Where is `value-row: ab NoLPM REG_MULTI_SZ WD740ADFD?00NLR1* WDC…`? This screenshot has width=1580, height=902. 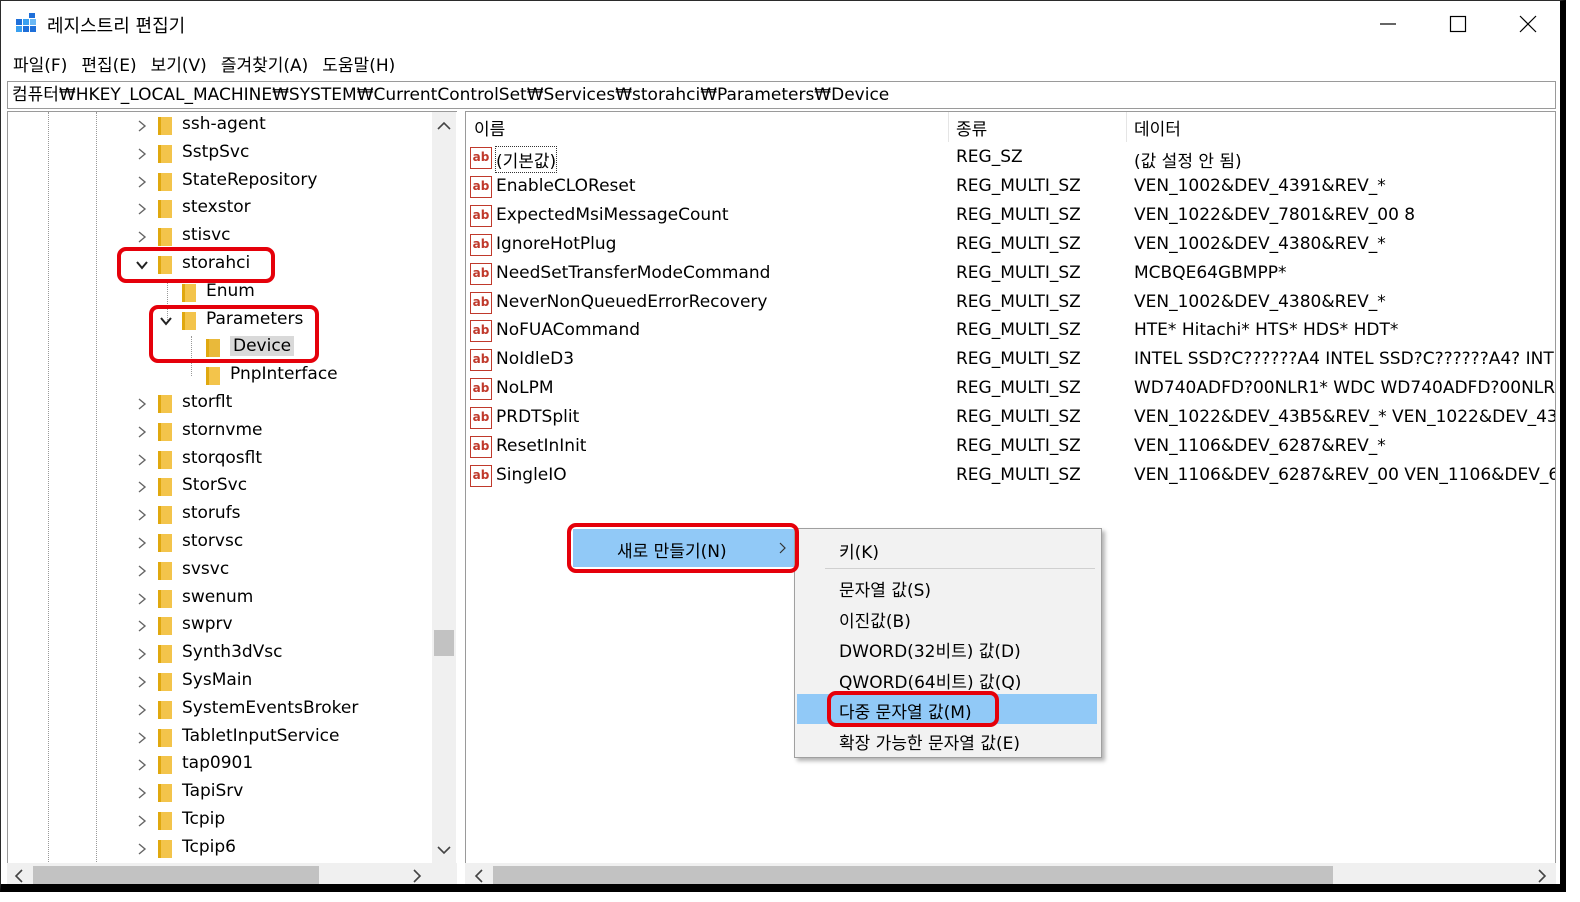
value-row: ab NoLPM REG_MULTI_SZ WD740ADFD?00NLR1* WDC… is located at coordinates (1011, 389).